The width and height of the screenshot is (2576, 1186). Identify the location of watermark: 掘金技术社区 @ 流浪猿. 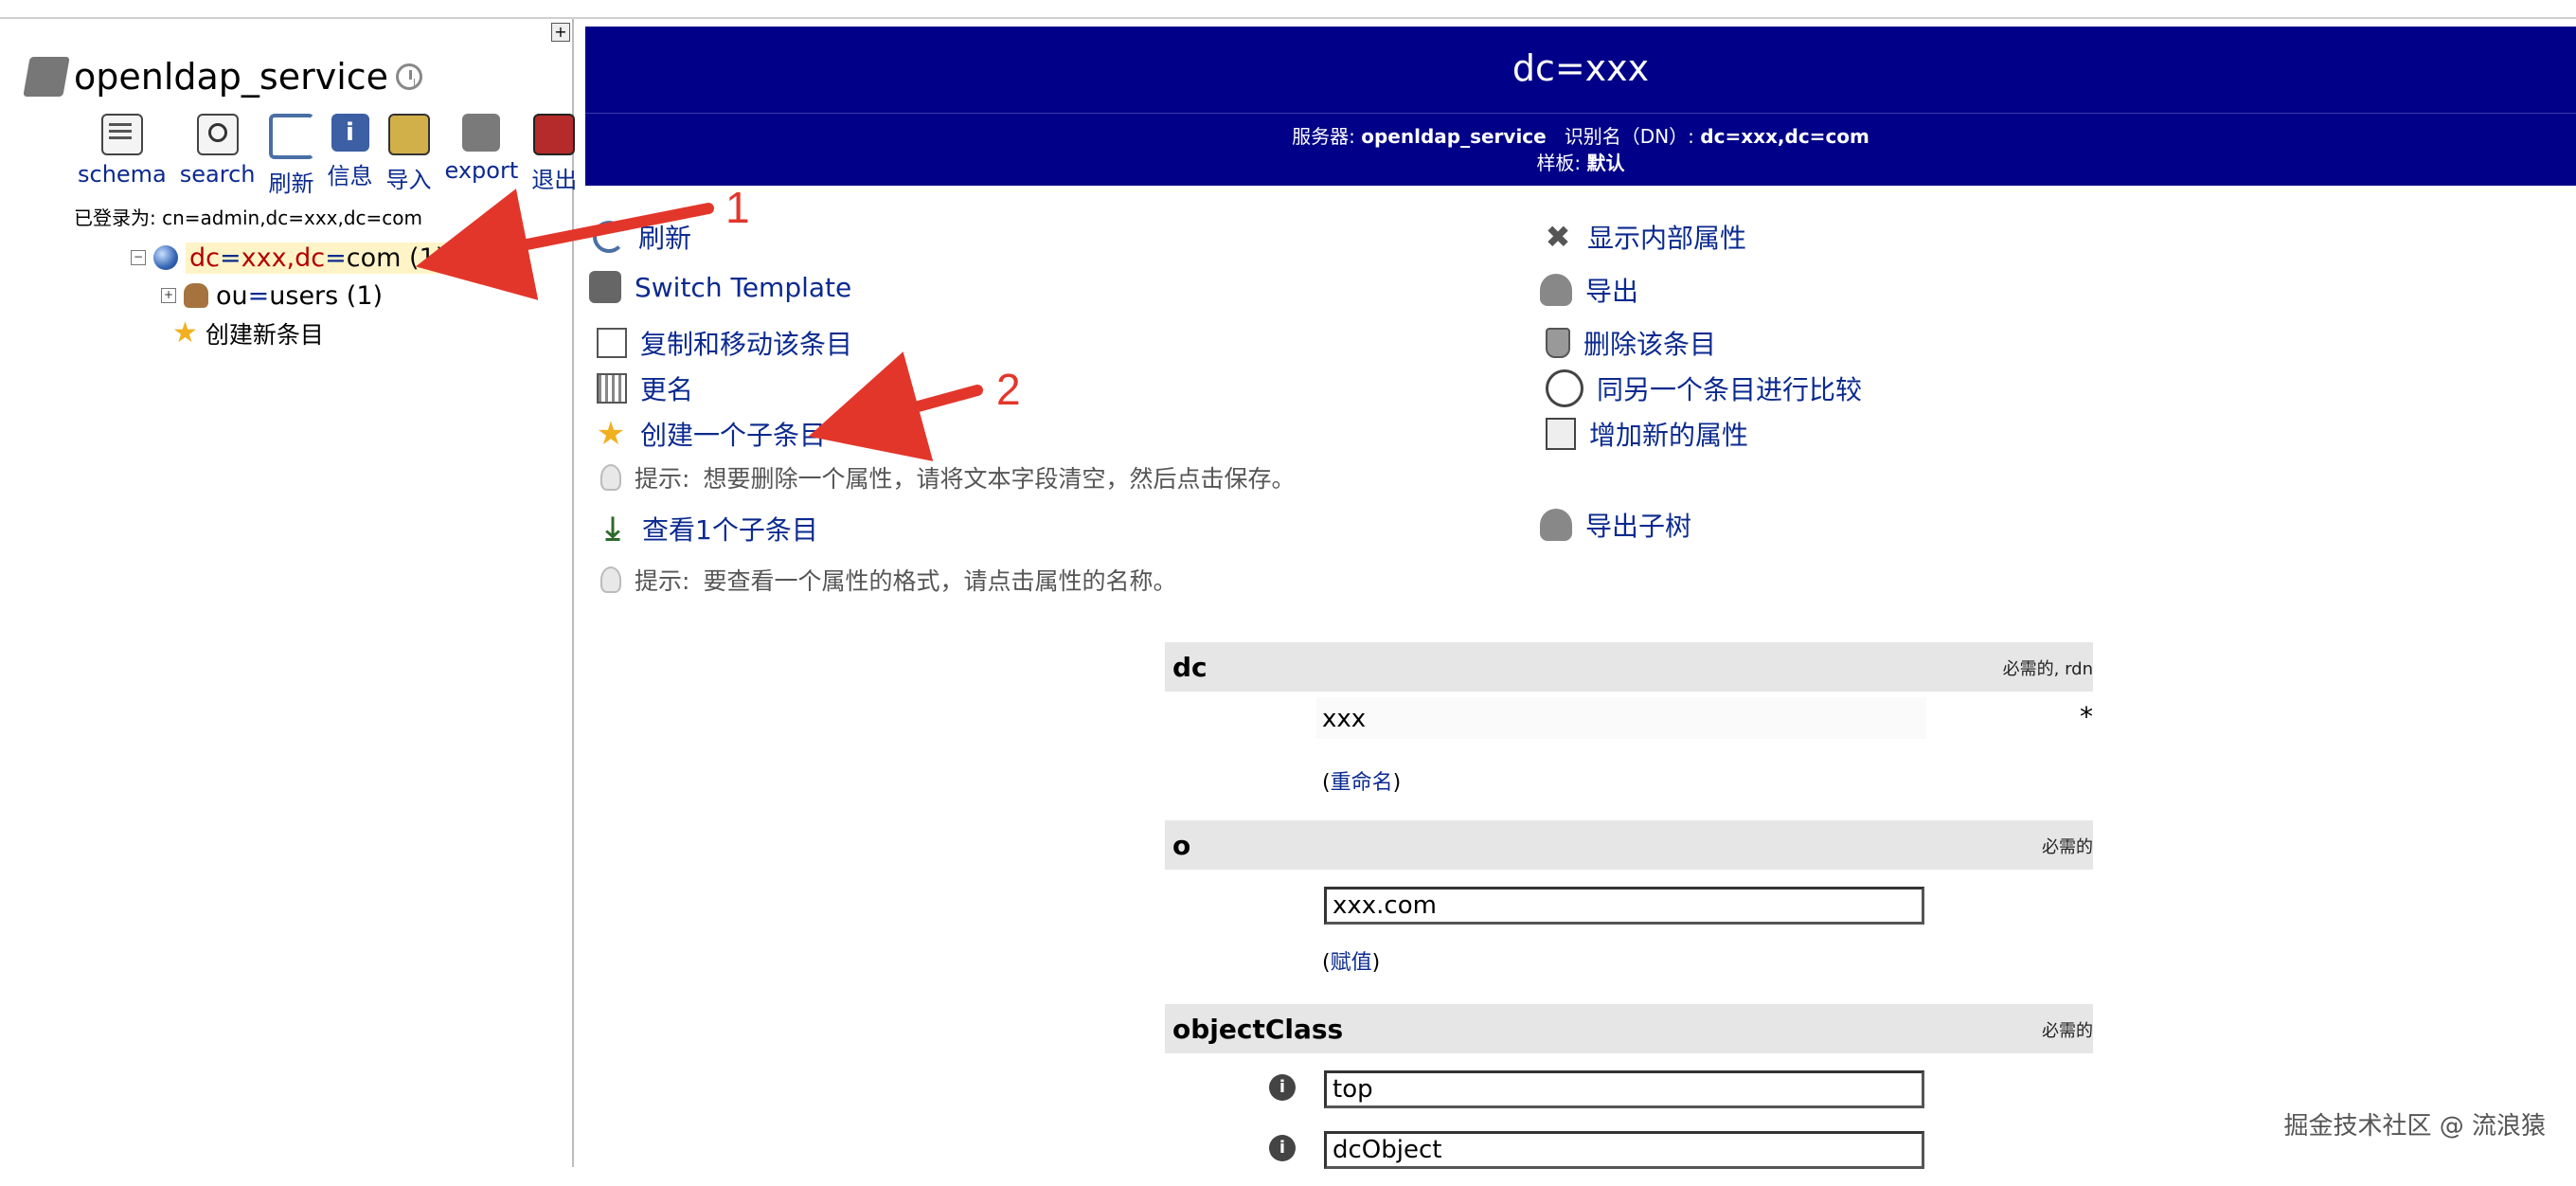
(2414, 1126).